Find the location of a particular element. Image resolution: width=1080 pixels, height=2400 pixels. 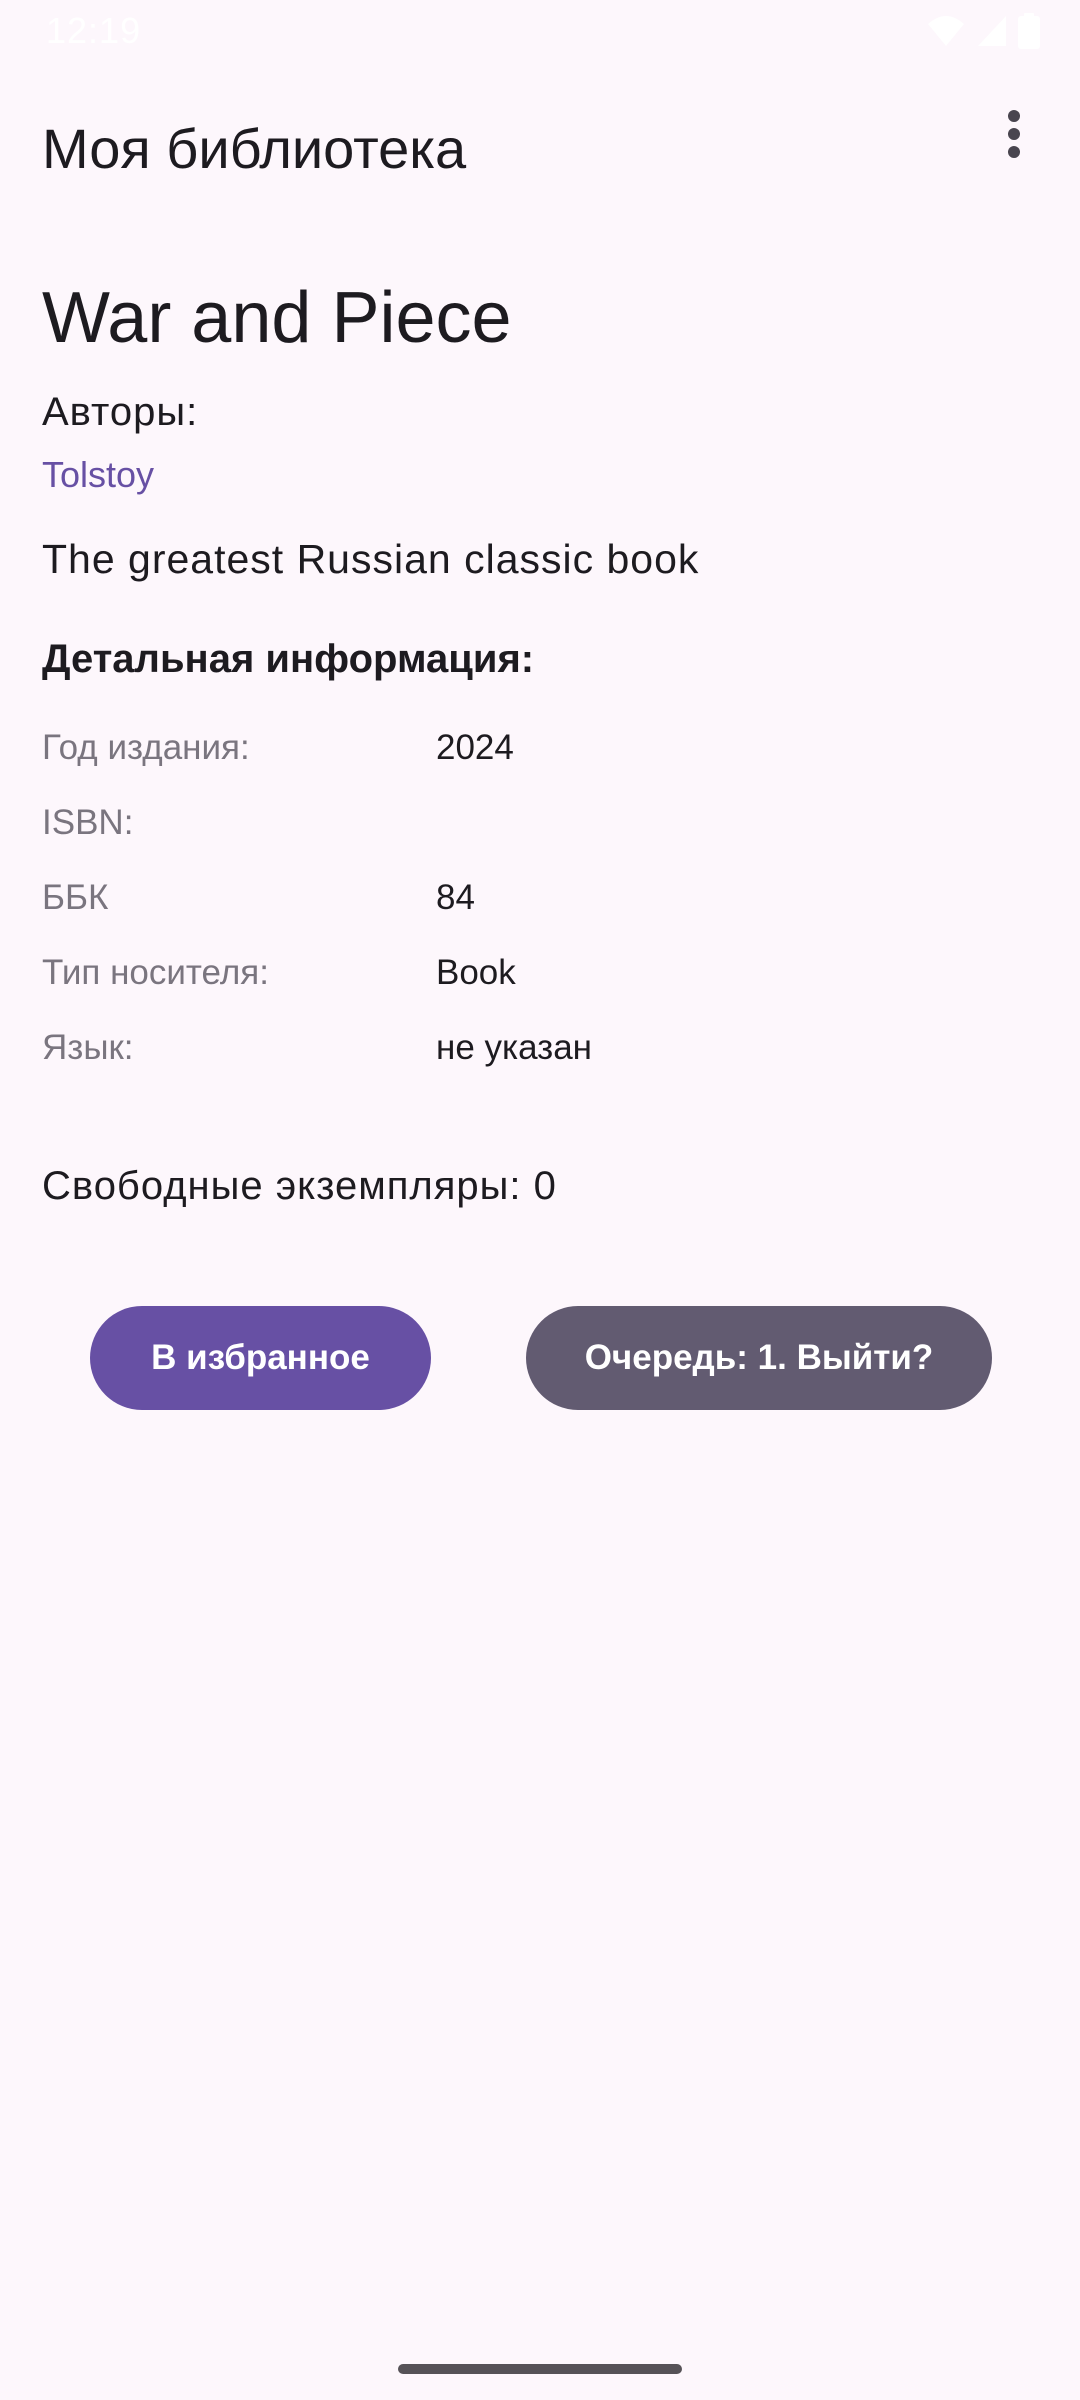

detail-row-isbn: ISBN: is located at coordinates (540, 822).